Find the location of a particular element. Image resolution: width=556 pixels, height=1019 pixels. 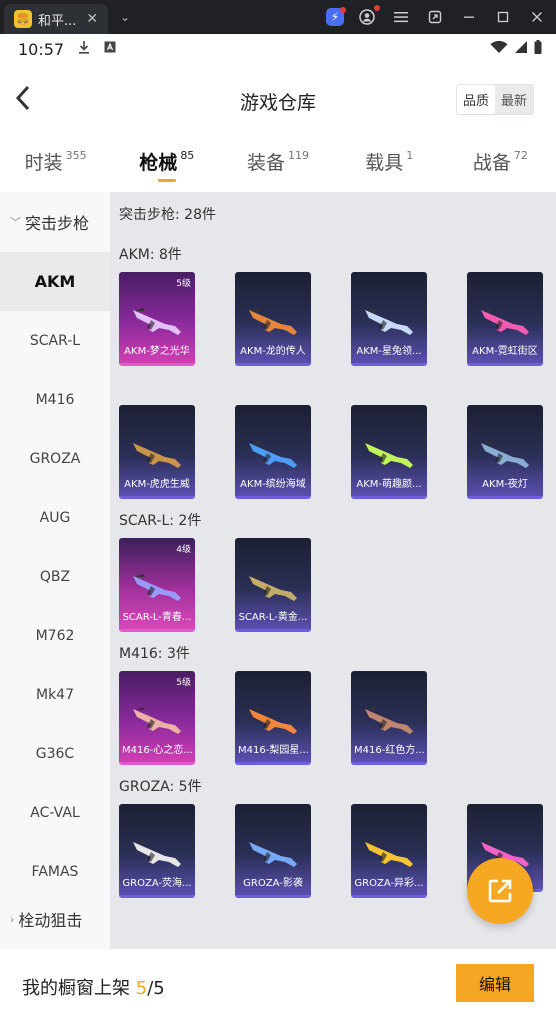

tab-battle-gear: 战备 72 is located at coordinates (500, 163).